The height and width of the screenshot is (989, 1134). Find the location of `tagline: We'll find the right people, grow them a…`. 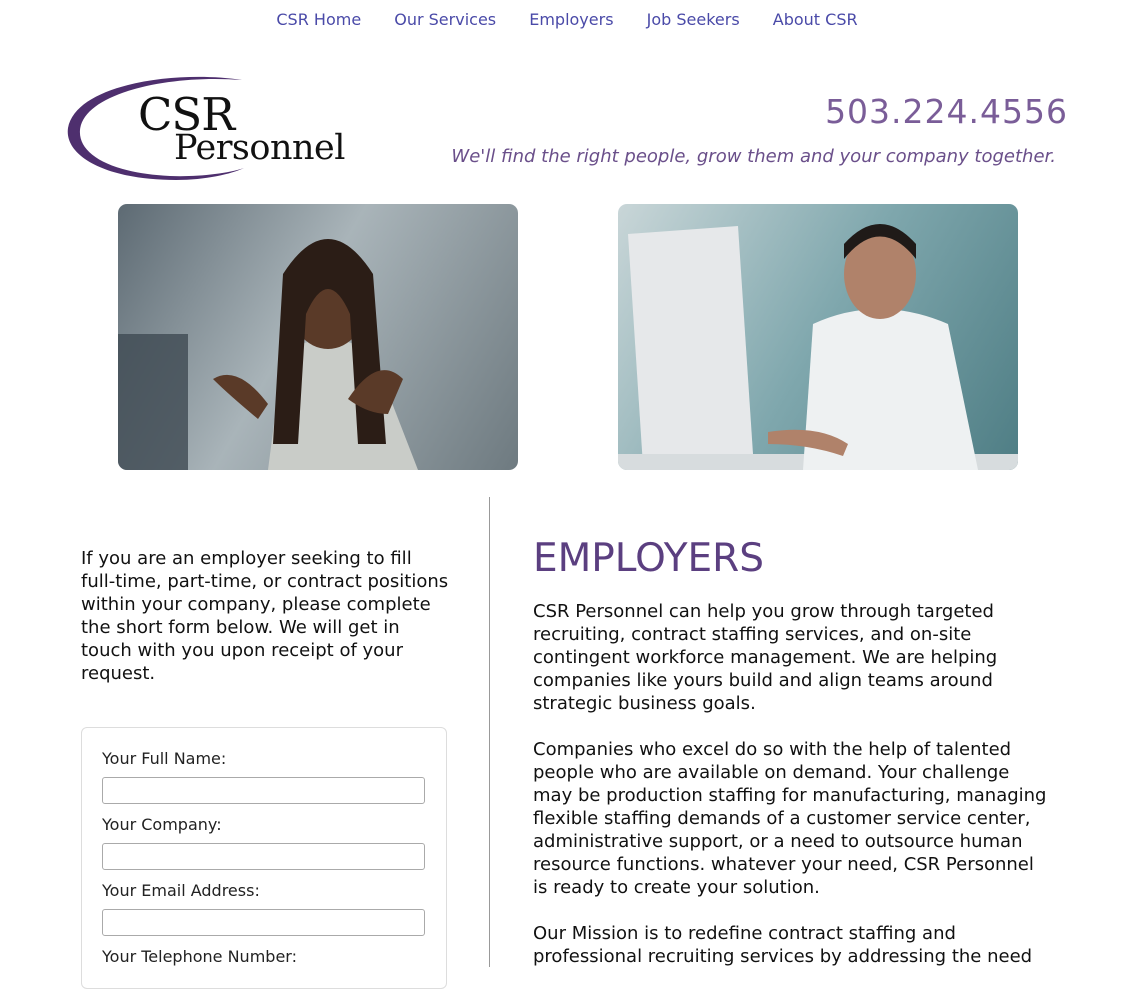

tagline: We'll find the right people, grow them a… is located at coordinates (753, 156).